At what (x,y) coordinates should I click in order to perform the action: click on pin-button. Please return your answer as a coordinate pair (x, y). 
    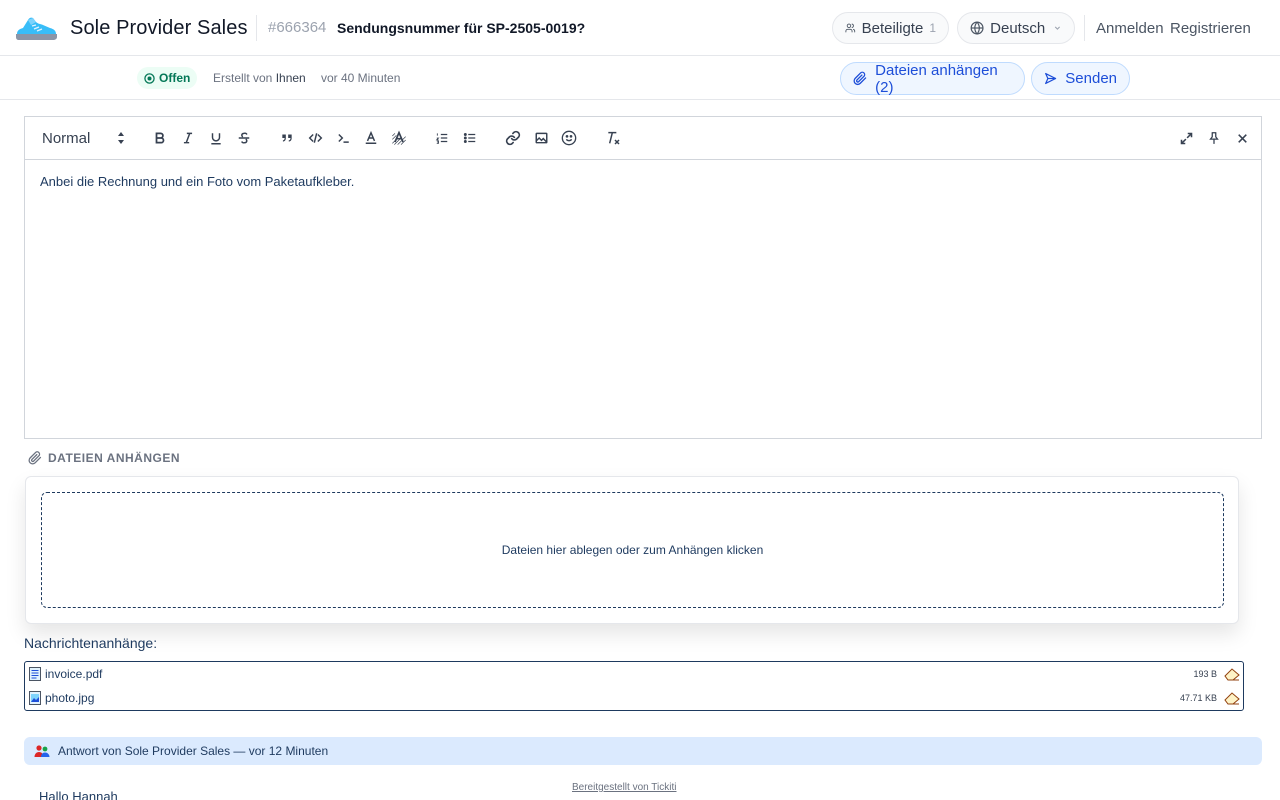
    Looking at the image, I should click on (1214, 138).